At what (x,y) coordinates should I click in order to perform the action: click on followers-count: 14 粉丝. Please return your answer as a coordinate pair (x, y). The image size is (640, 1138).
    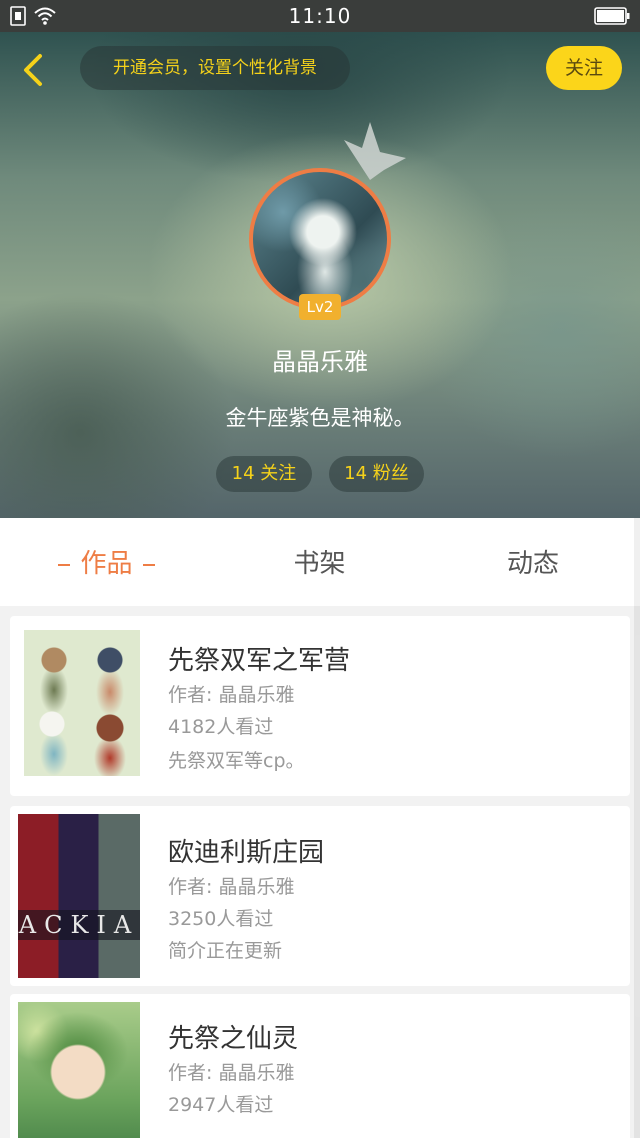
    Looking at the image, I should click on (376, 474).